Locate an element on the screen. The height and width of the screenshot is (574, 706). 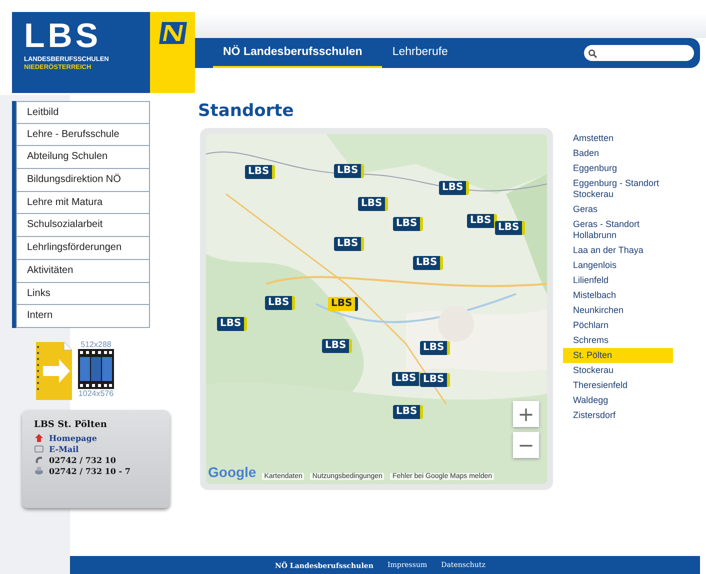
location-link: Eggenburg is located at coordinates (618, 168).